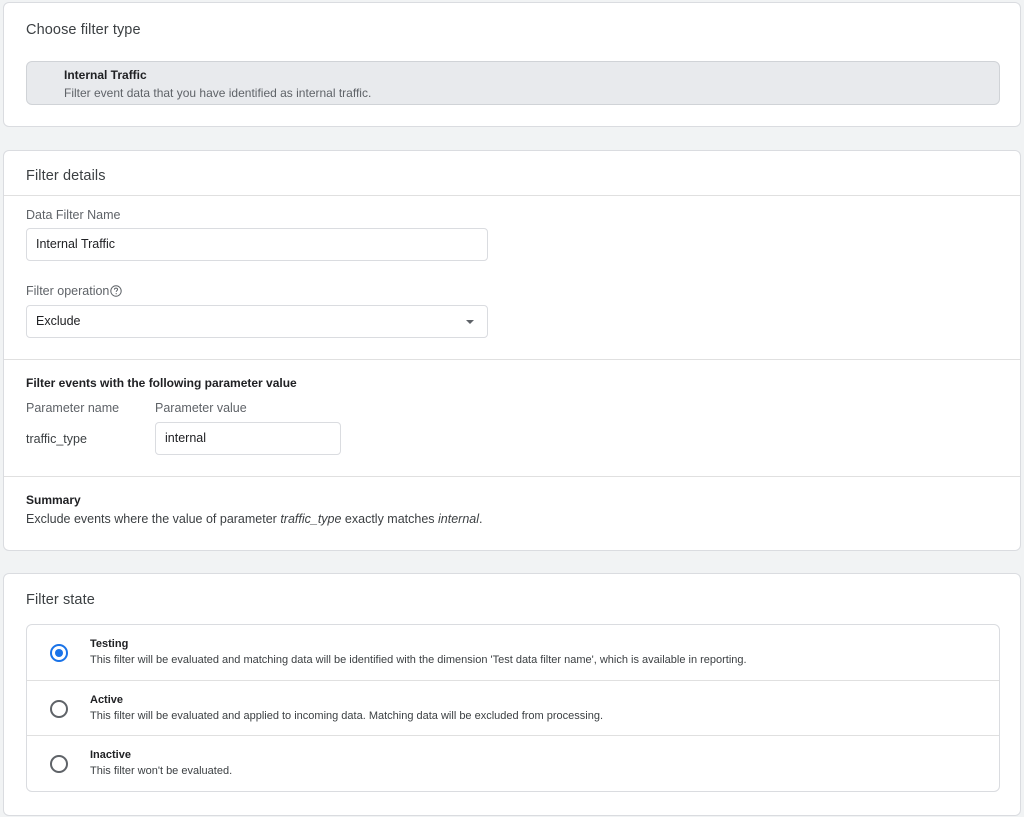  Describe the element at coordinates (73, 408) in the screenshot. I see `parameter-name-header: Parameter name` at that location.